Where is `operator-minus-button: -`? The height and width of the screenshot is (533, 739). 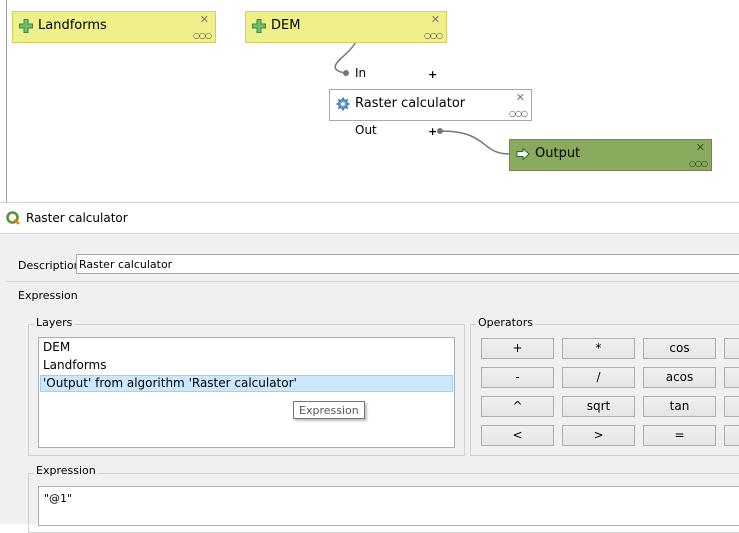 operator-minus-button: - is located at coordinates (517, 377).